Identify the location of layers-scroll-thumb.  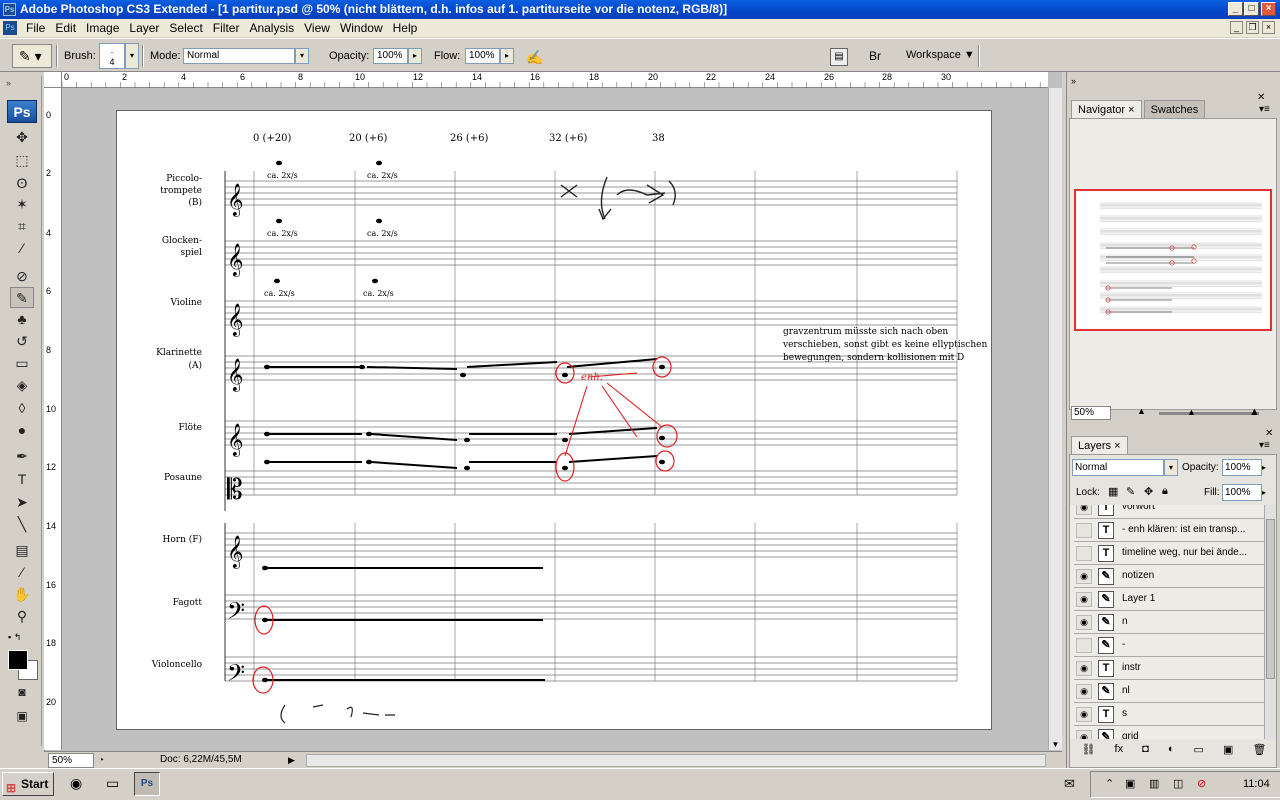
(1270, 599).